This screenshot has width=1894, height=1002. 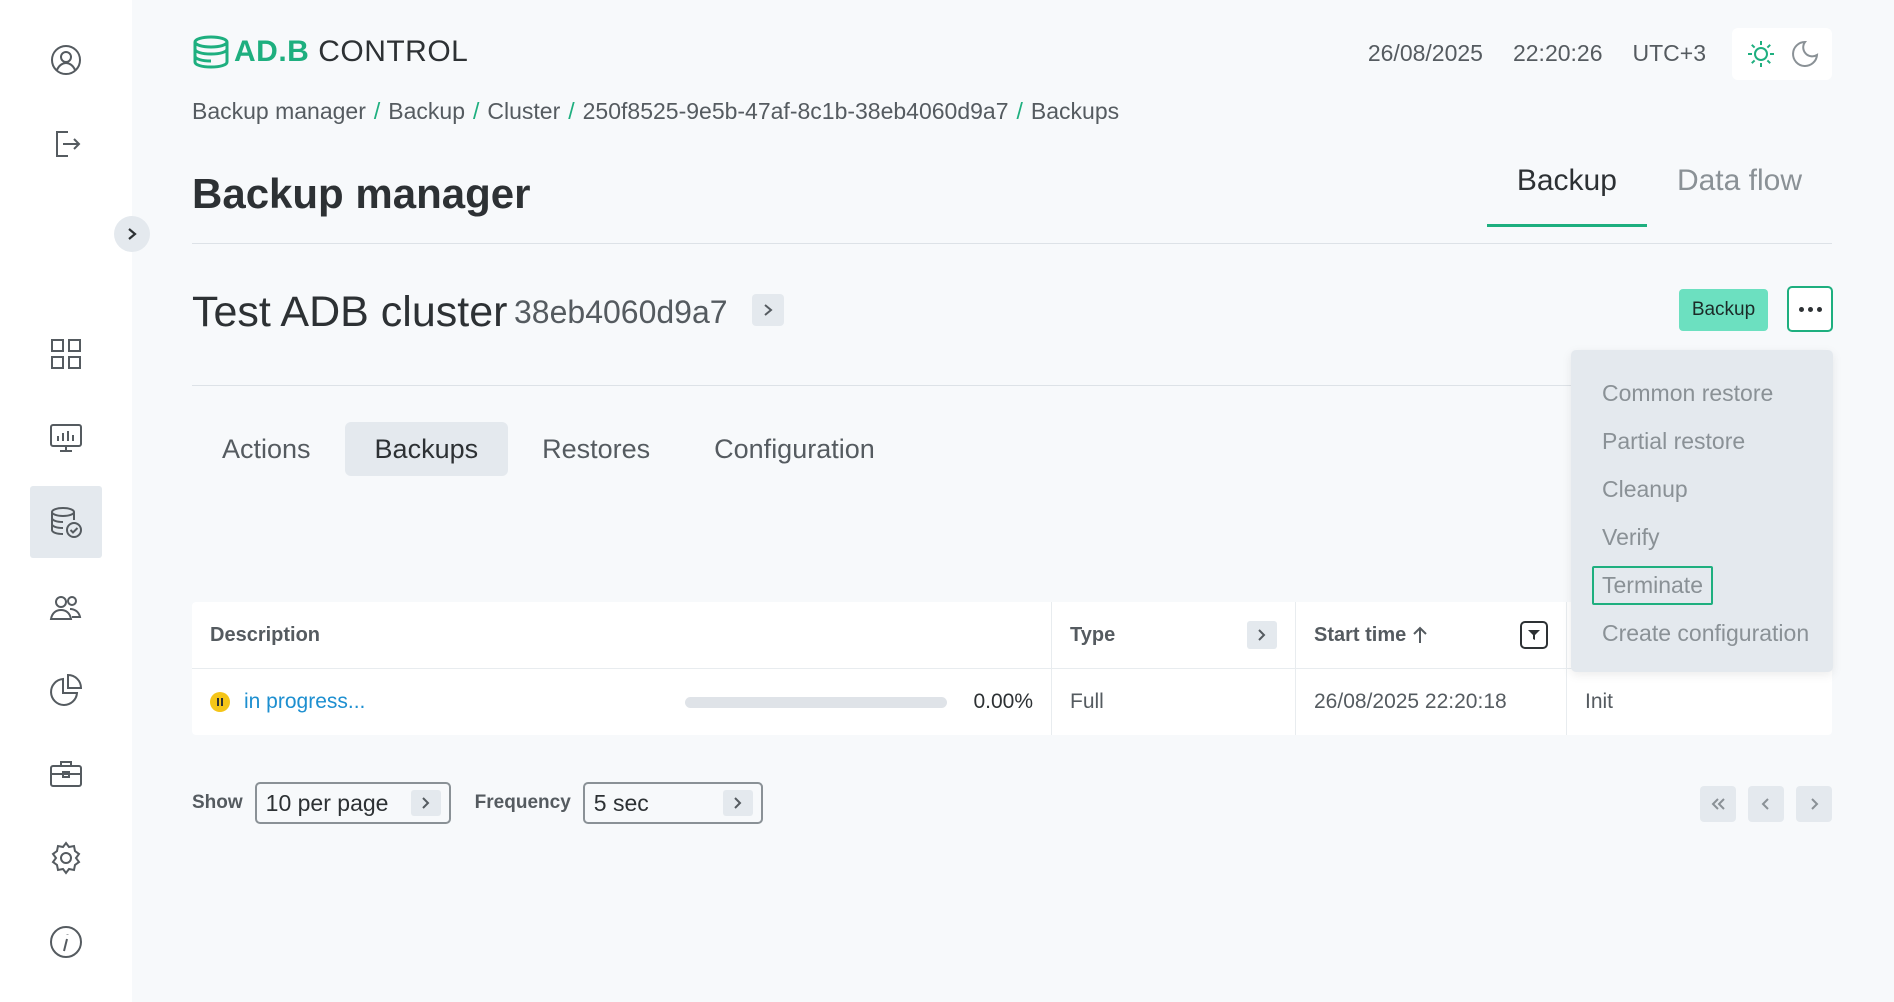 I want to click on show-label: Show, so click(x=217, y=802).